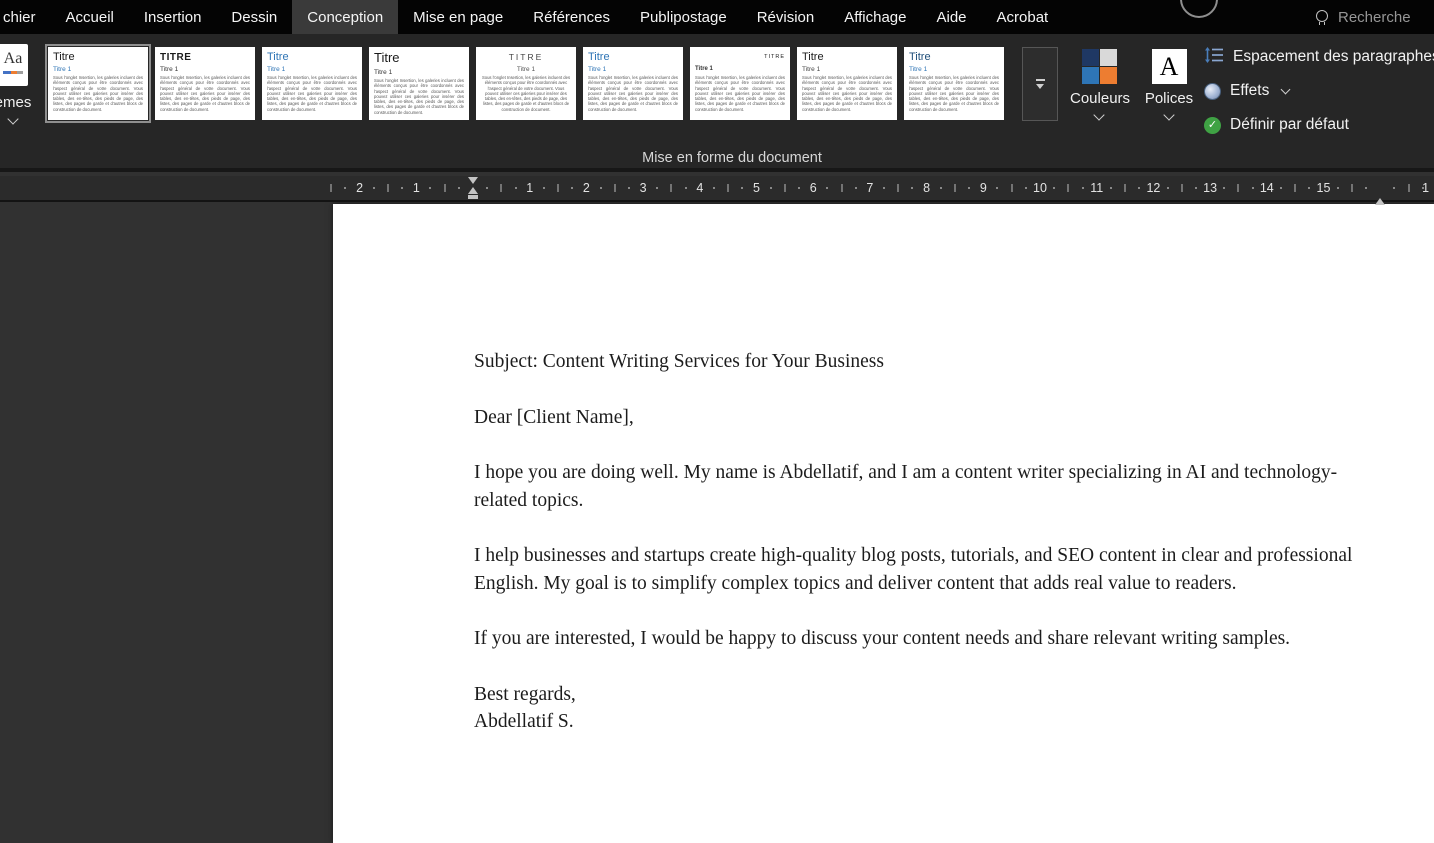 The height and width of the screenshot is (843, 1434). I want to click on indent-marker-left, so click(473, 193).